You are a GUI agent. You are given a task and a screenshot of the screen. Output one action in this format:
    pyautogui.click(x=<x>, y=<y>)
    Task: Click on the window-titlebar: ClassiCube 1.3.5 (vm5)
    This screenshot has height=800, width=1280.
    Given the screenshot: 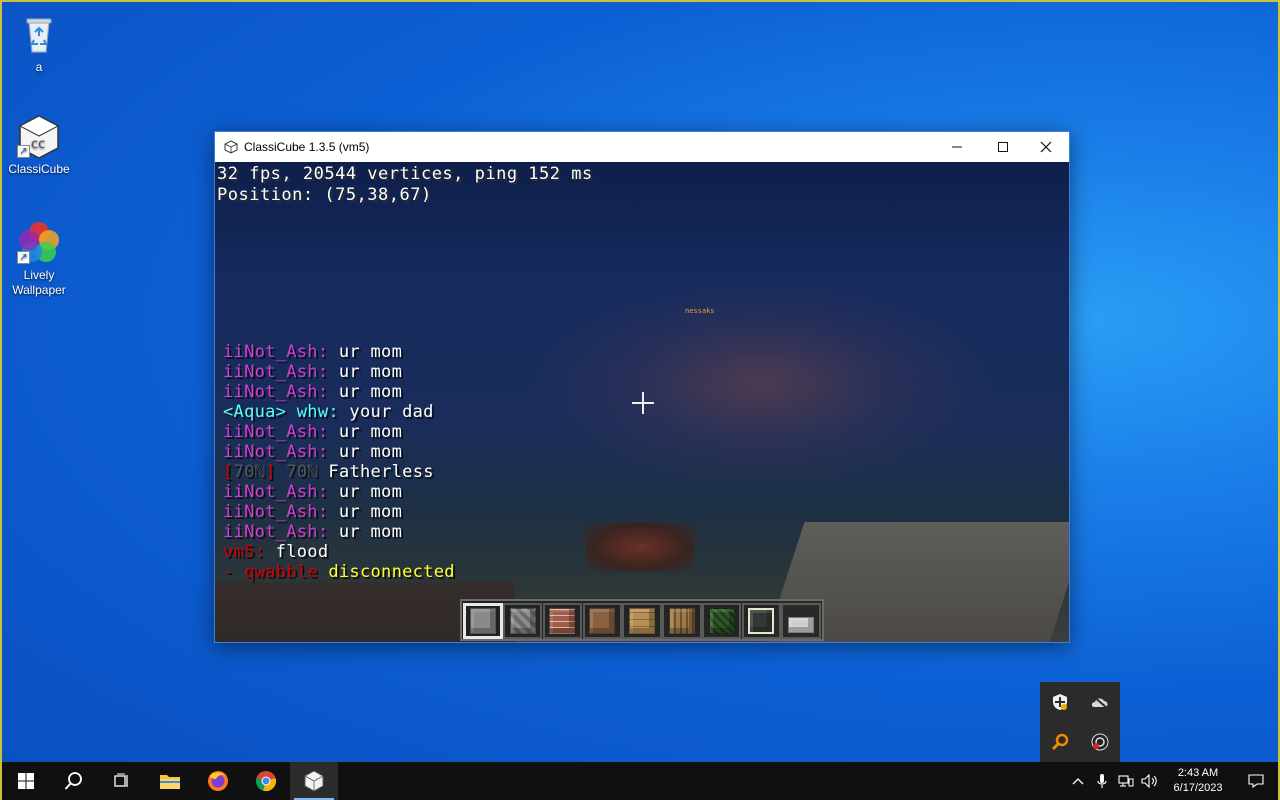 What is the action you would take?
    pyautogui.click(x=642, y=147)
    